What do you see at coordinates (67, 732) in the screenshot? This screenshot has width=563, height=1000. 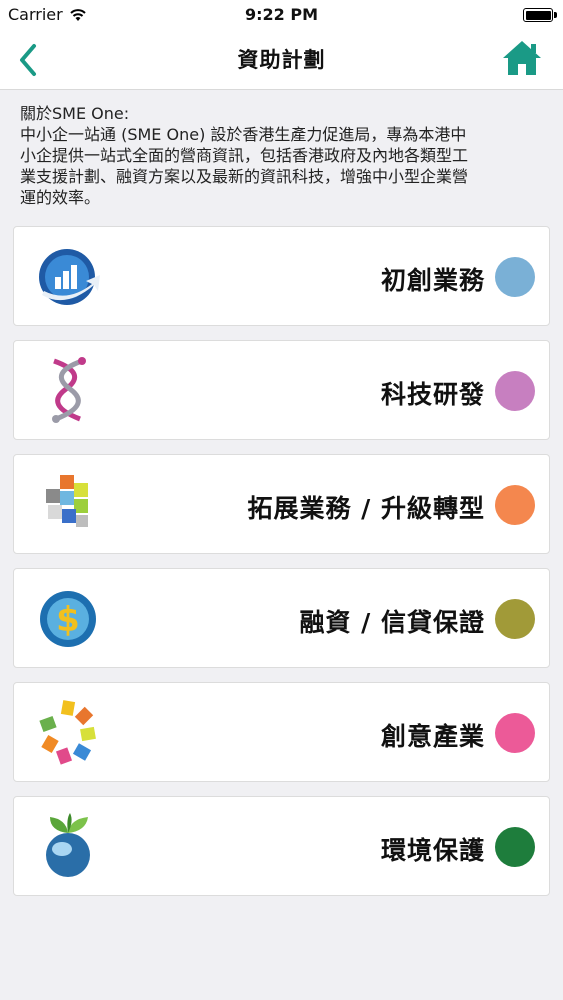 I see `creative-color-ring-icon` at bounding box center [67, 732].